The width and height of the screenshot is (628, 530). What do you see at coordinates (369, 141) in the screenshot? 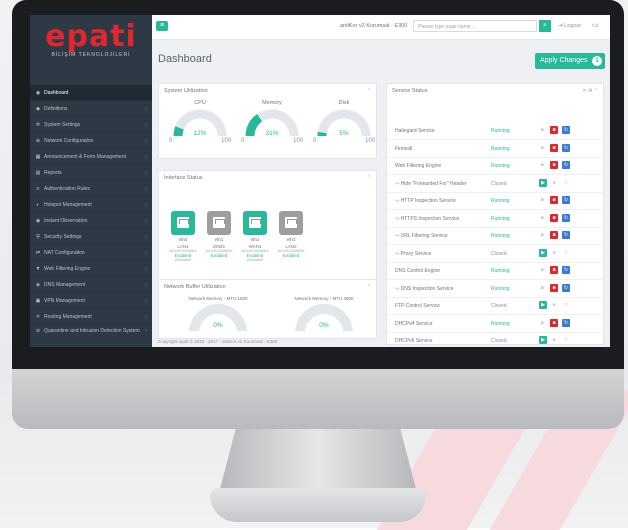
I see `gauge-max: 100` at bounding box center [369, 141].